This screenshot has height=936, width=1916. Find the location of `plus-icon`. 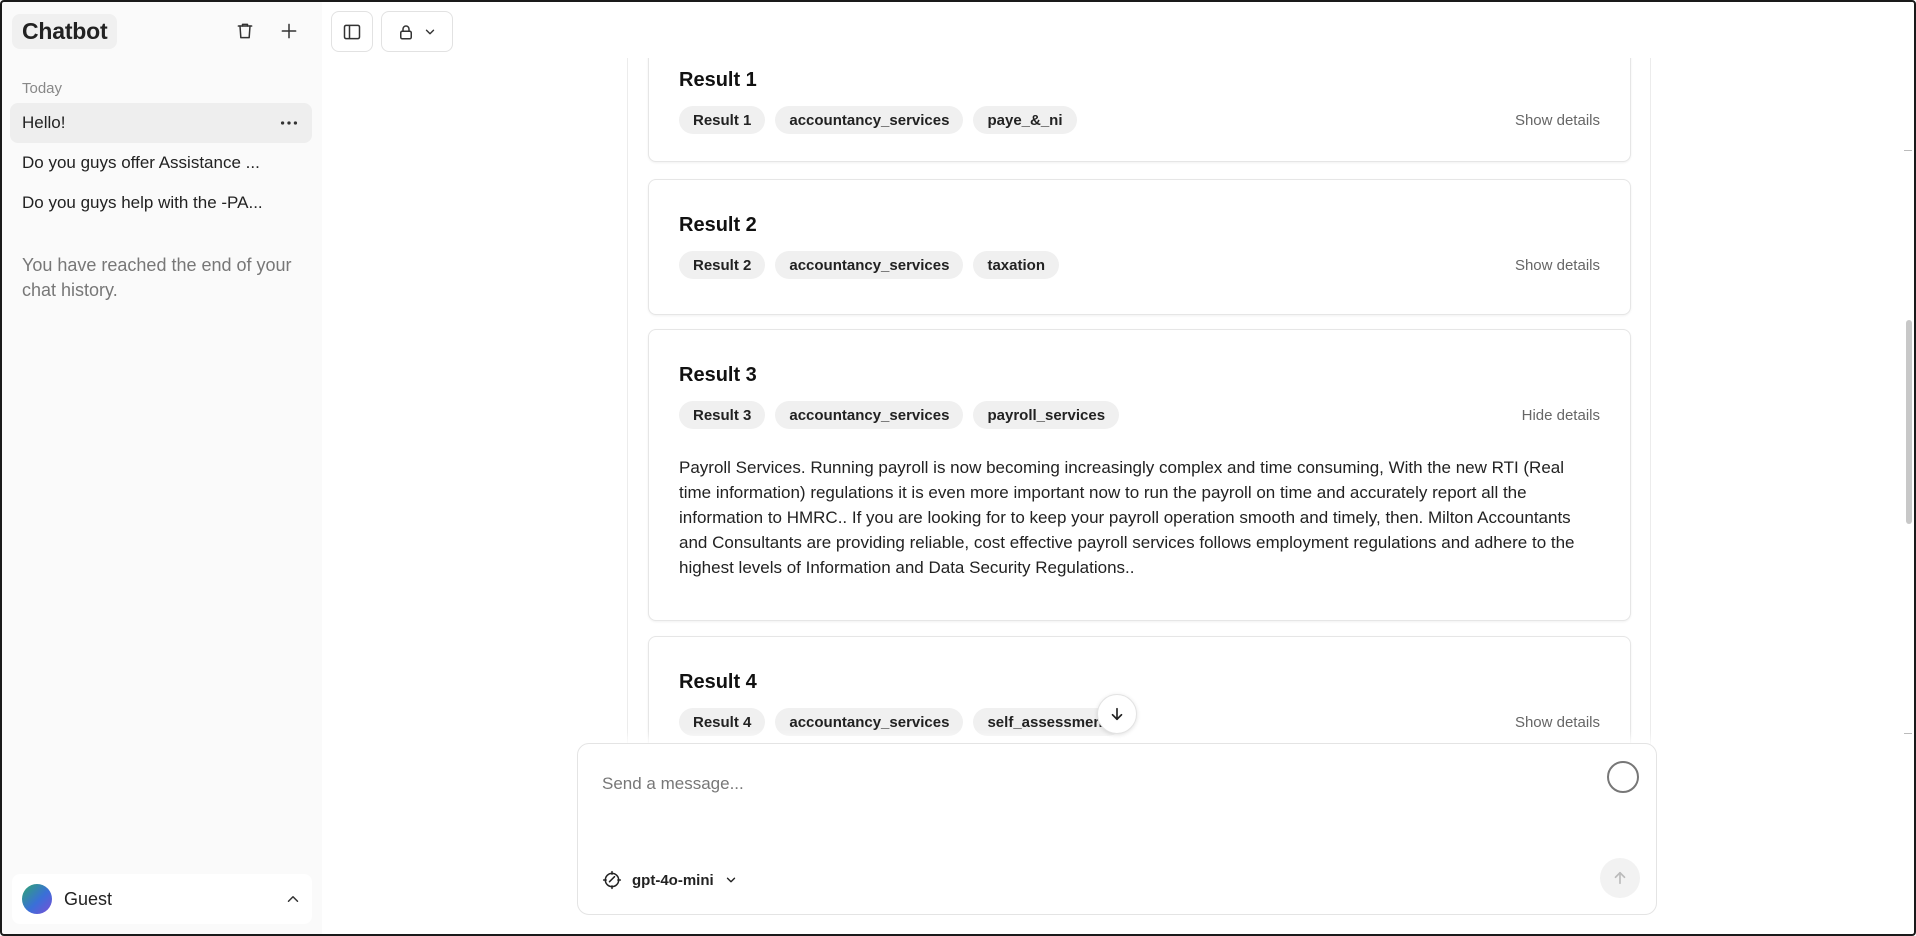

plus-icon is located at coordinates (289, 31).